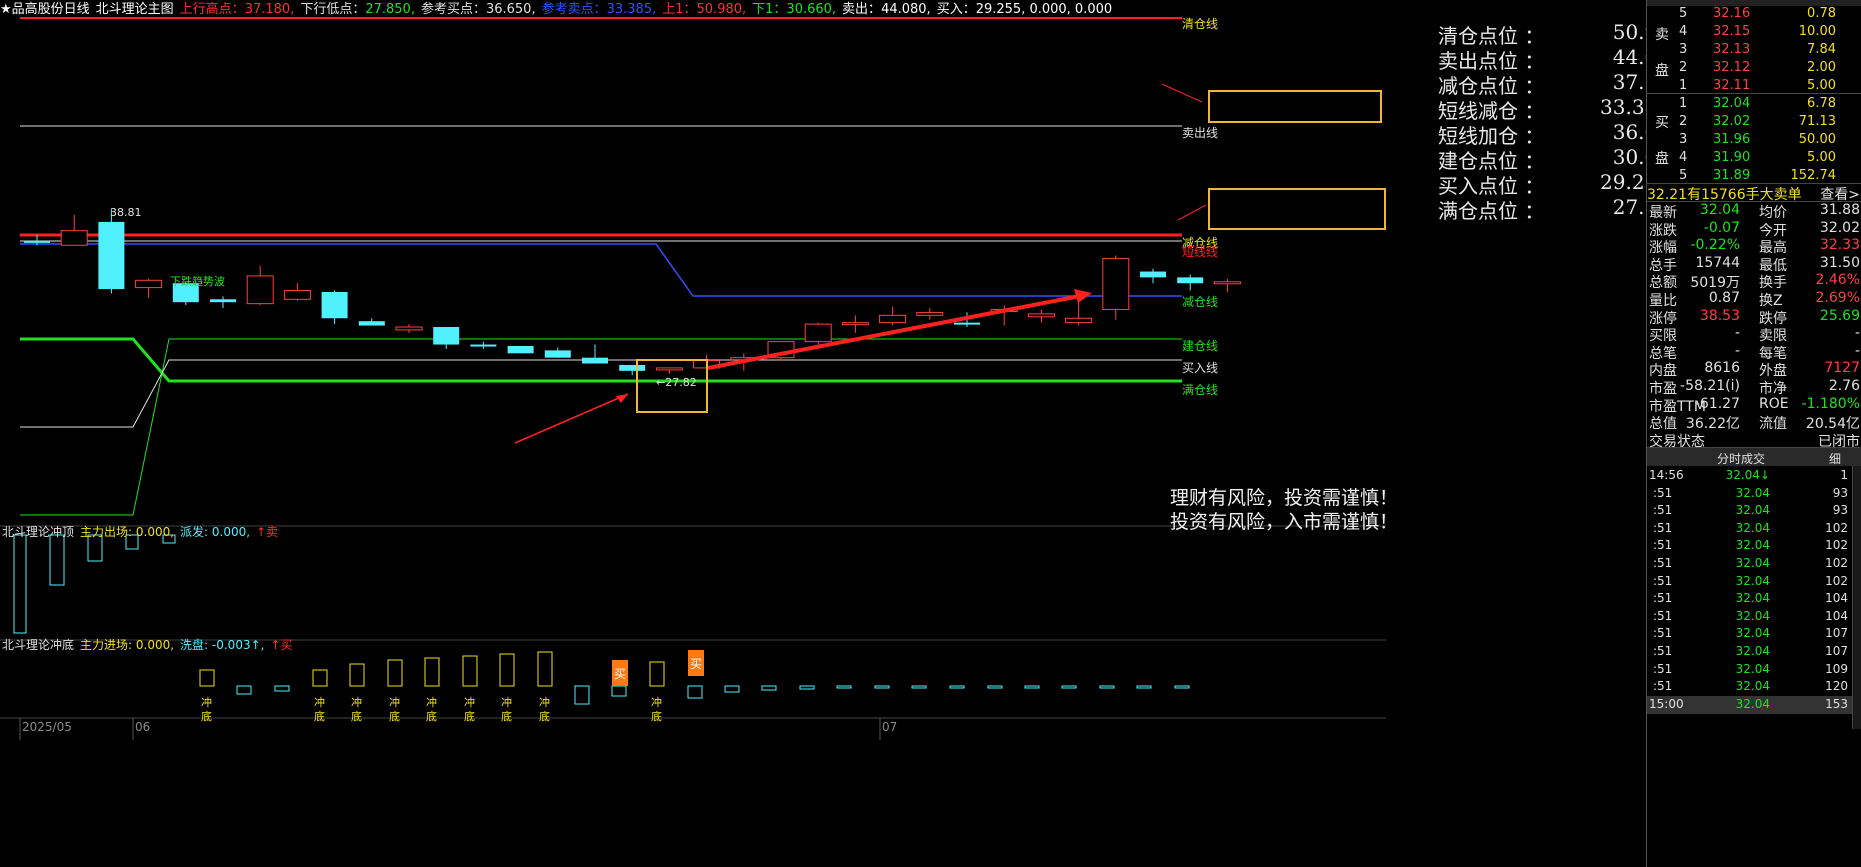 This screenshot has height=867, width=1861. What do you see at coordinates (1200, 346) in the screenshot?
I see `band-label-build: 建仓线` at bounding box center [1200, 346].